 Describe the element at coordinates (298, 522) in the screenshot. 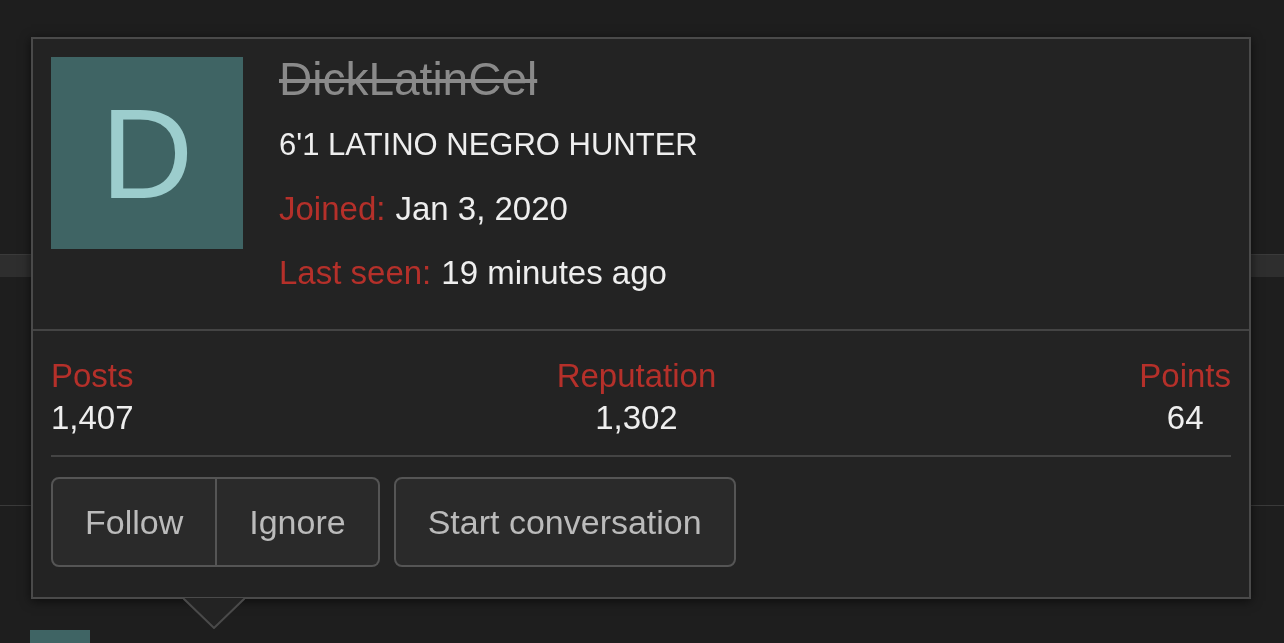

I see `action-button: Ignore` at that location.